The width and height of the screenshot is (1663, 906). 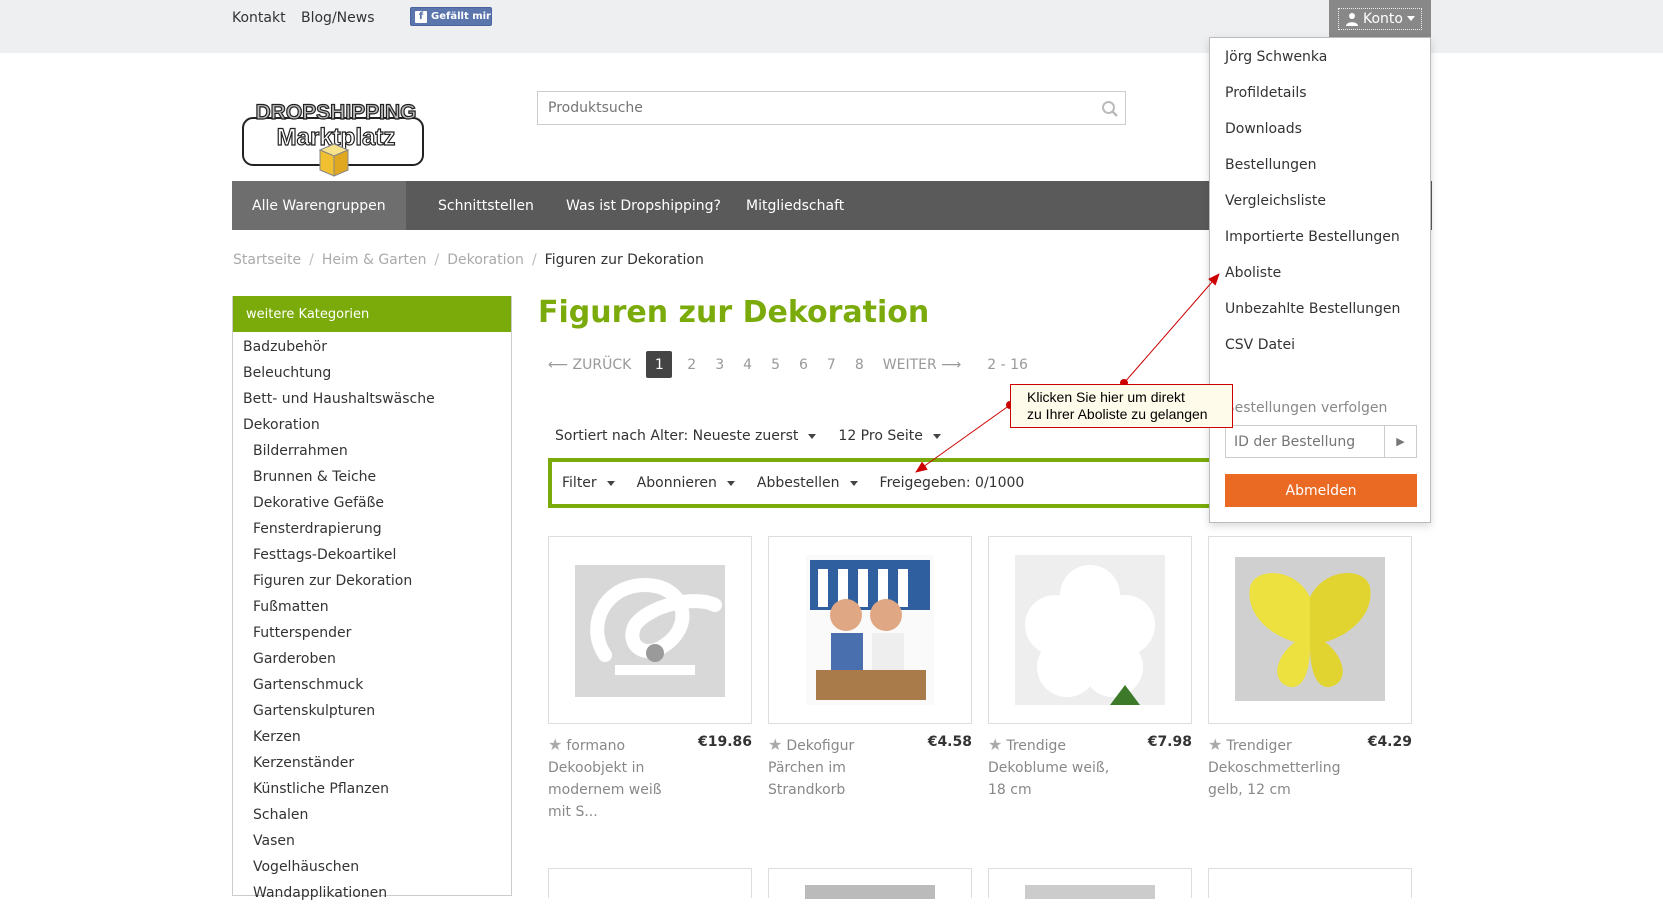 What do you see at coordinates (372, 425) in the screenshot?
I see `category-item: Dekoration` at bounding box center [372, 425].